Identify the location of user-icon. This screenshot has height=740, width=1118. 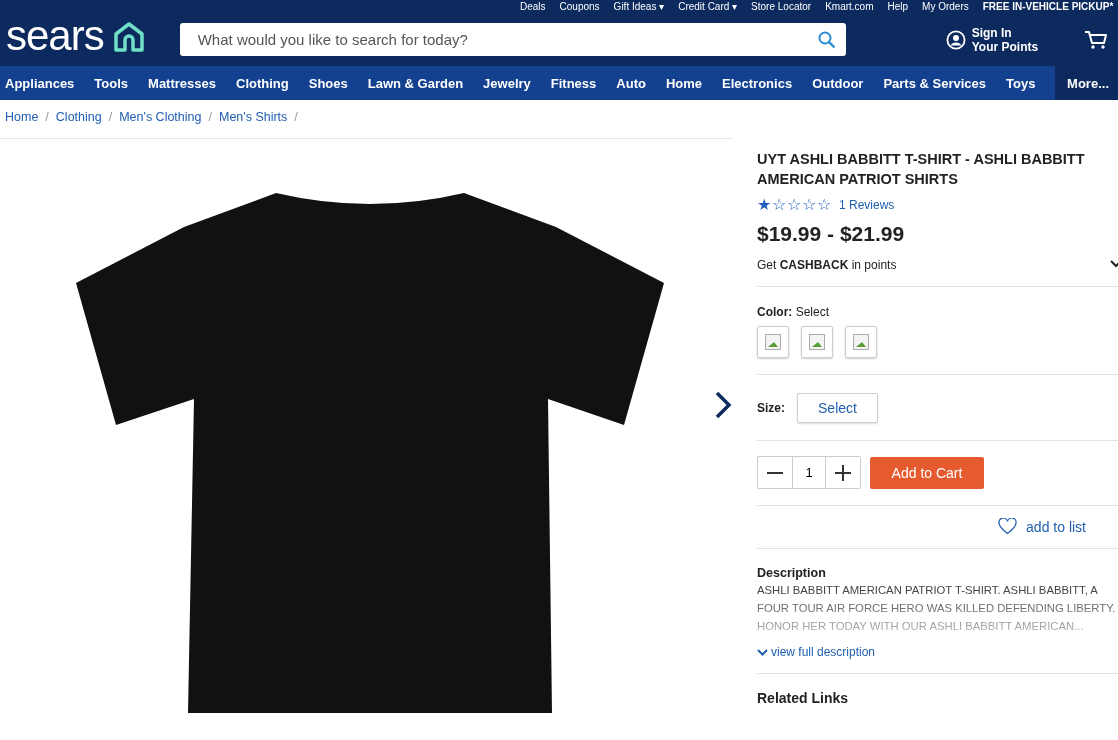
(955, 39).